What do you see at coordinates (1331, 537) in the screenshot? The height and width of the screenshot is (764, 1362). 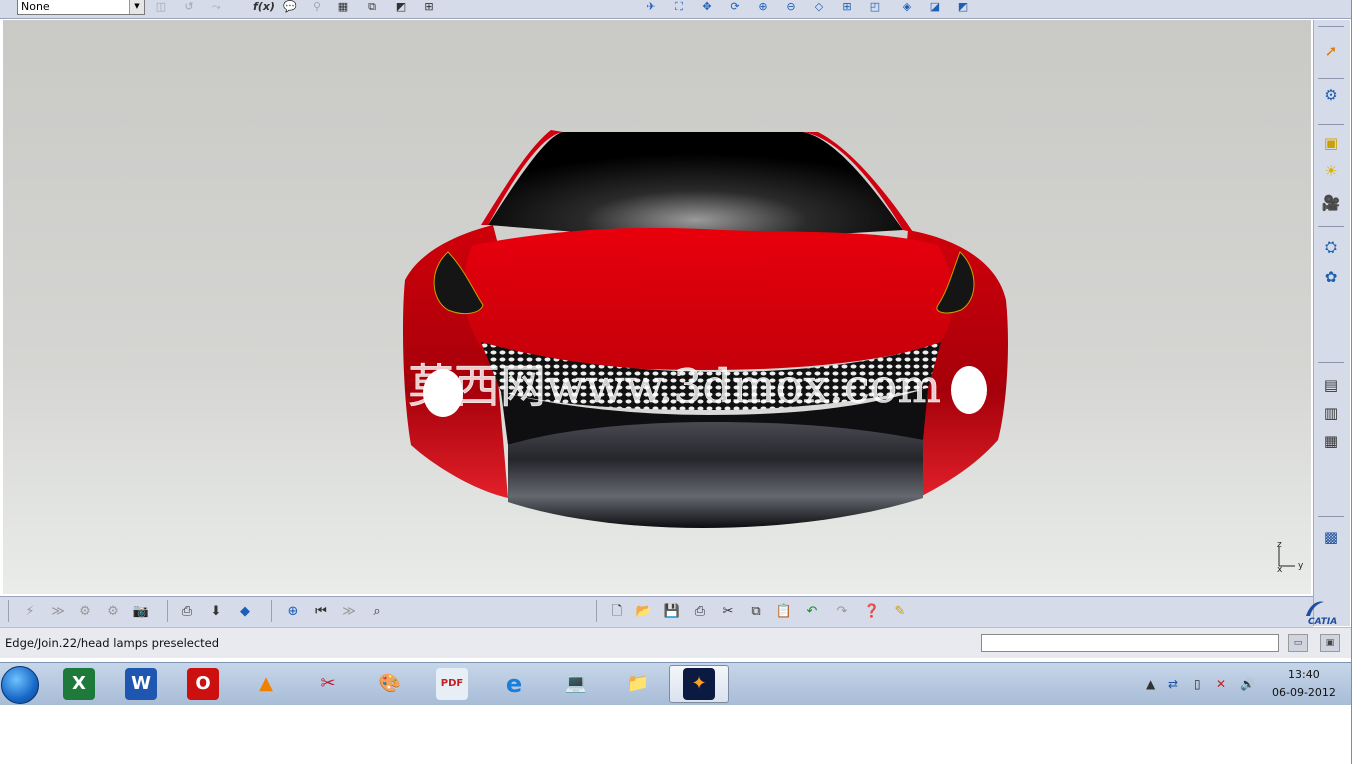 I see `catia-v5-icon: ▩` at bounding box center [1331, 537].